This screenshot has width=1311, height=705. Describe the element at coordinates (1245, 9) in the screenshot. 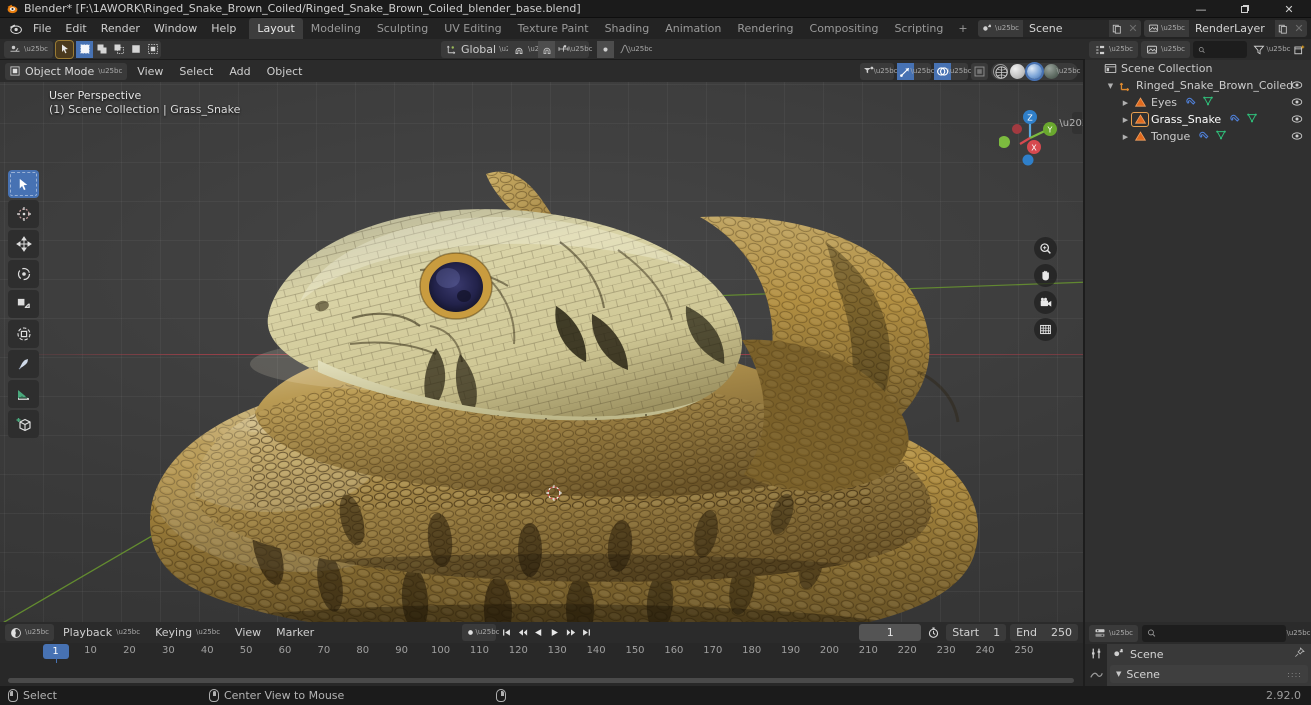

I see `maximize-button` at that location.